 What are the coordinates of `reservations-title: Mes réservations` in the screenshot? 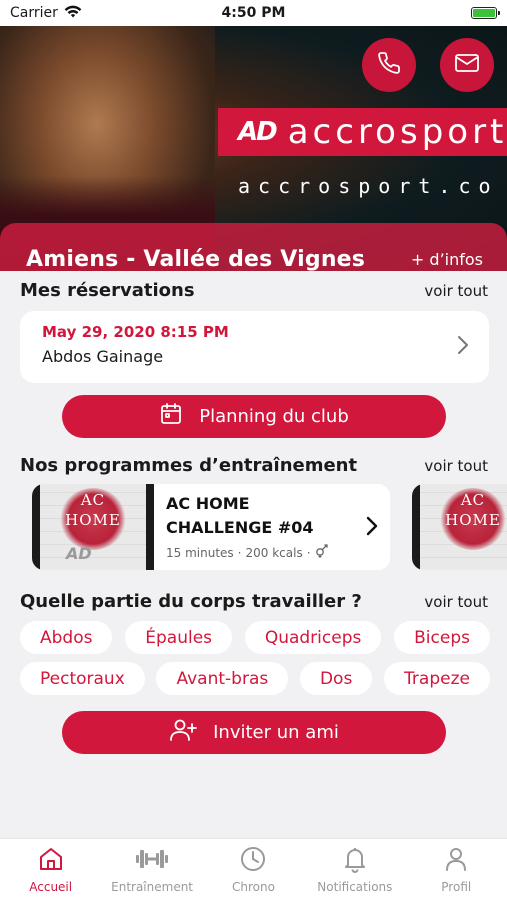 It's located at (107, 290).